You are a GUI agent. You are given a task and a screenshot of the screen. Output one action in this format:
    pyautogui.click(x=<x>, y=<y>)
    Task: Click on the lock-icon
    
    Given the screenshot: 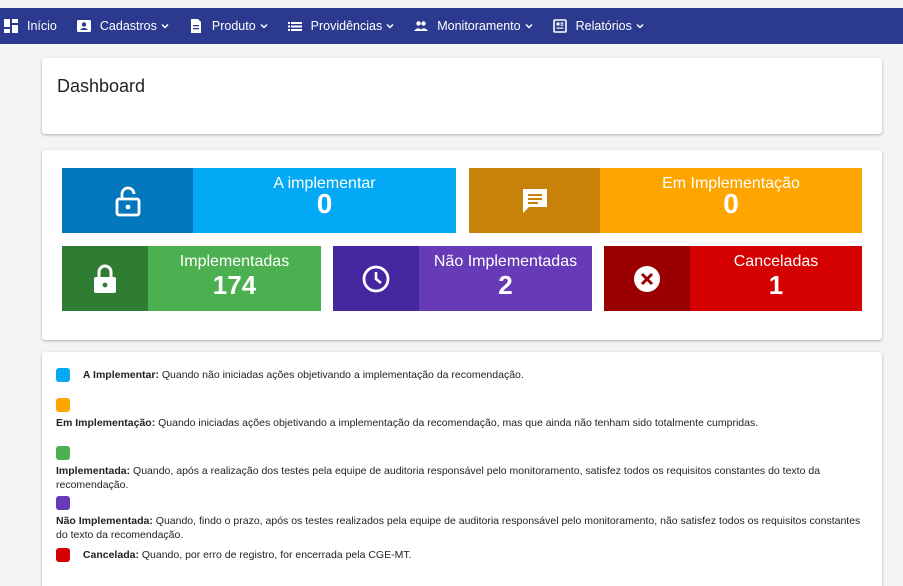 What is the action you would take?
    pyautogui.click(x=105, y=278)
    